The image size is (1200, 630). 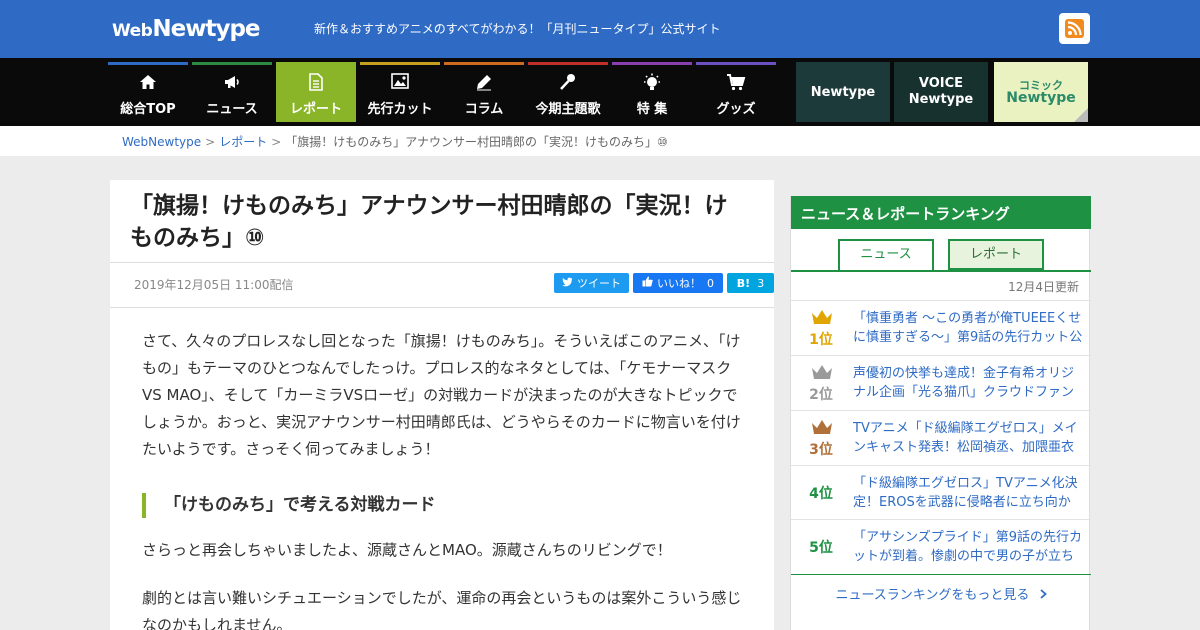 I want to click on pen-icon, so click(x=484, y=83).